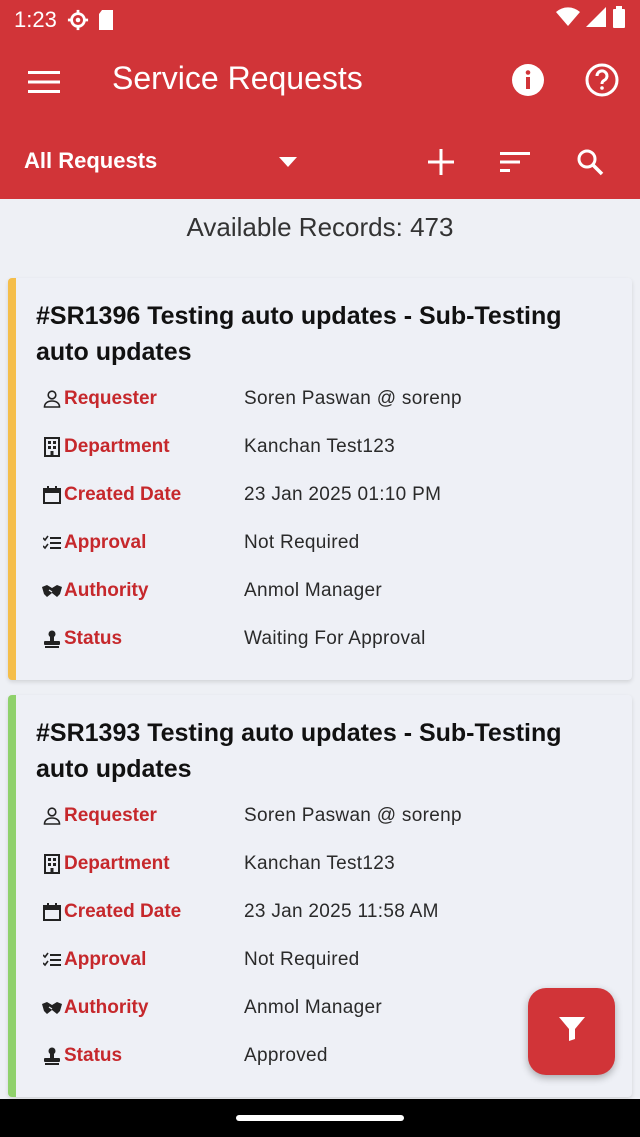  What do you see at coordinates (343, 494) in the screenshot?
I see `created-date-value: 23 Jan 2025 01:10 PM` at bounding box center [343, 494].